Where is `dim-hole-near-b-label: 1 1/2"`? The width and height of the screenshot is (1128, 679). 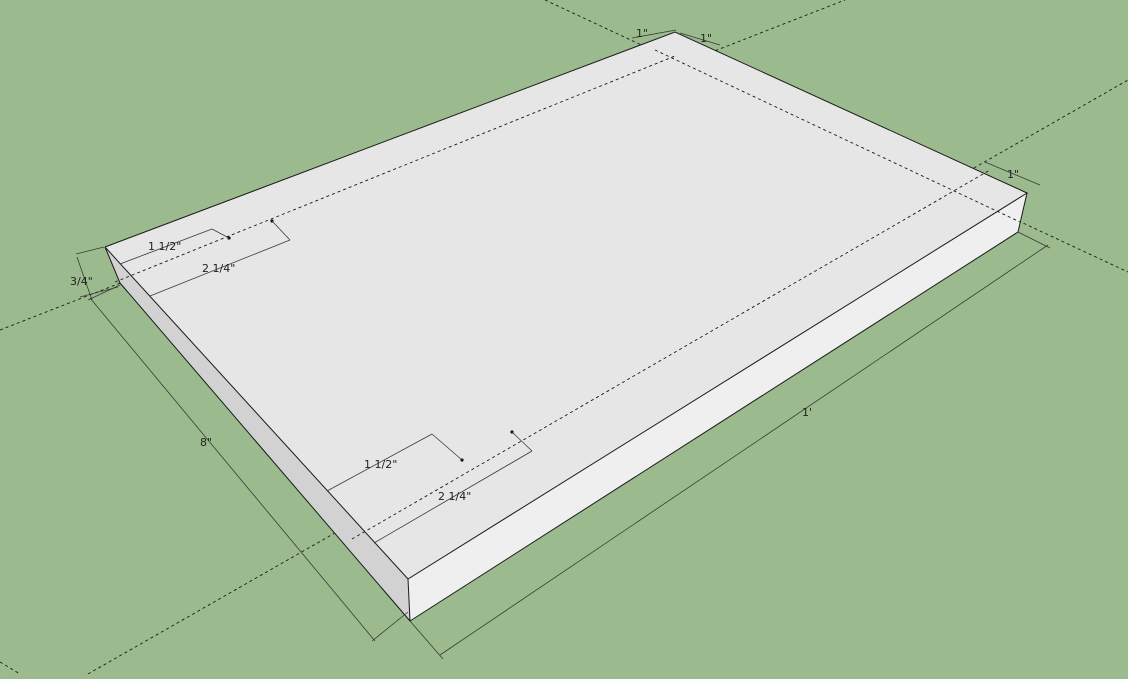
dim-hole-near-b-label: 1 1/2" is located at coordinates (380, 464).